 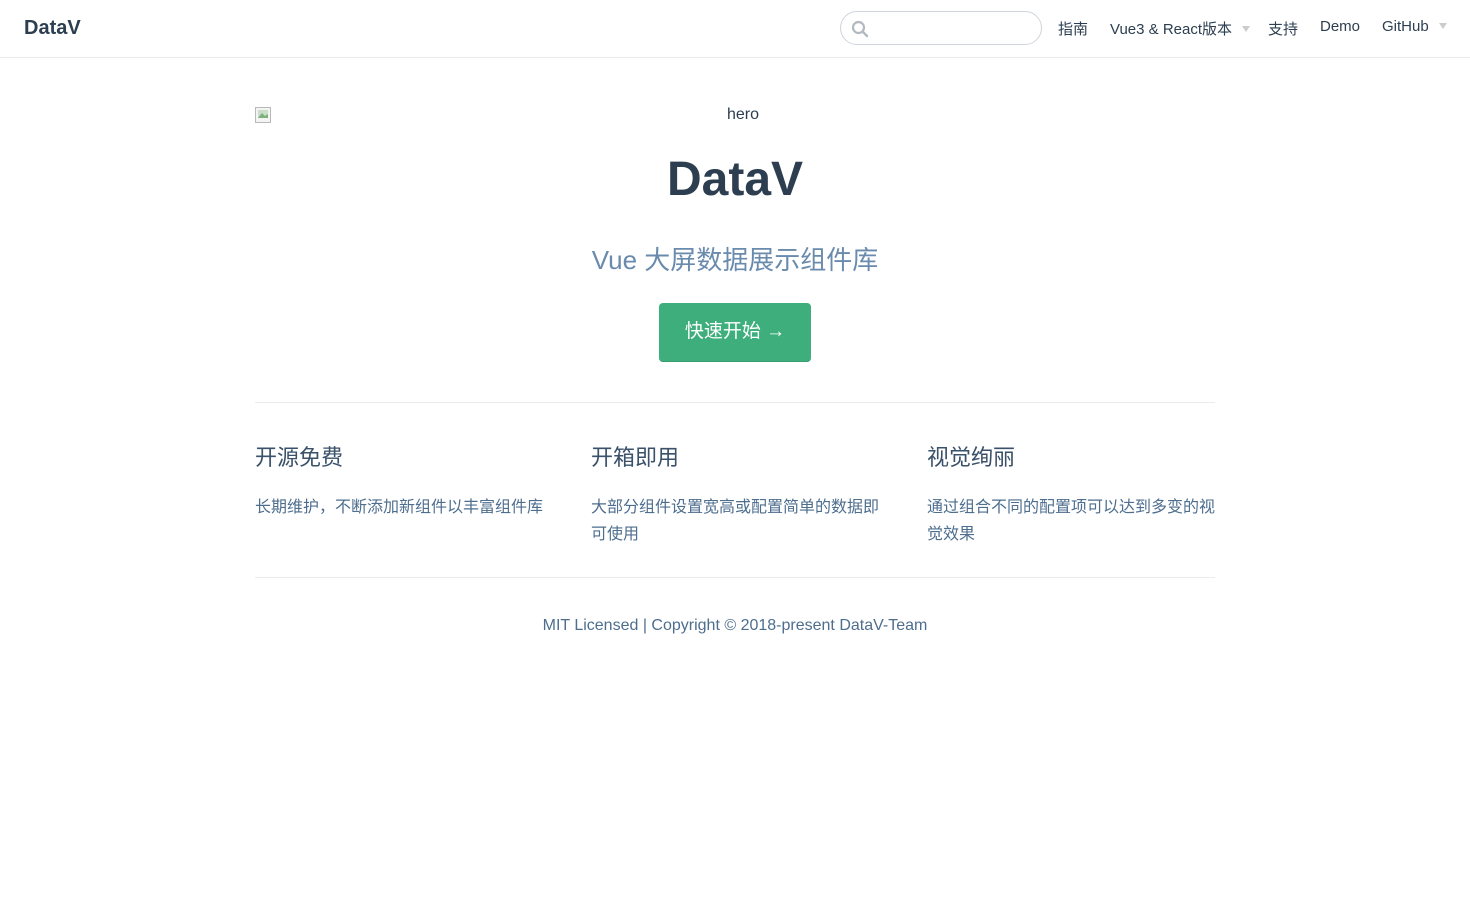 I want to click on search-input, so click(x=953, y=28).